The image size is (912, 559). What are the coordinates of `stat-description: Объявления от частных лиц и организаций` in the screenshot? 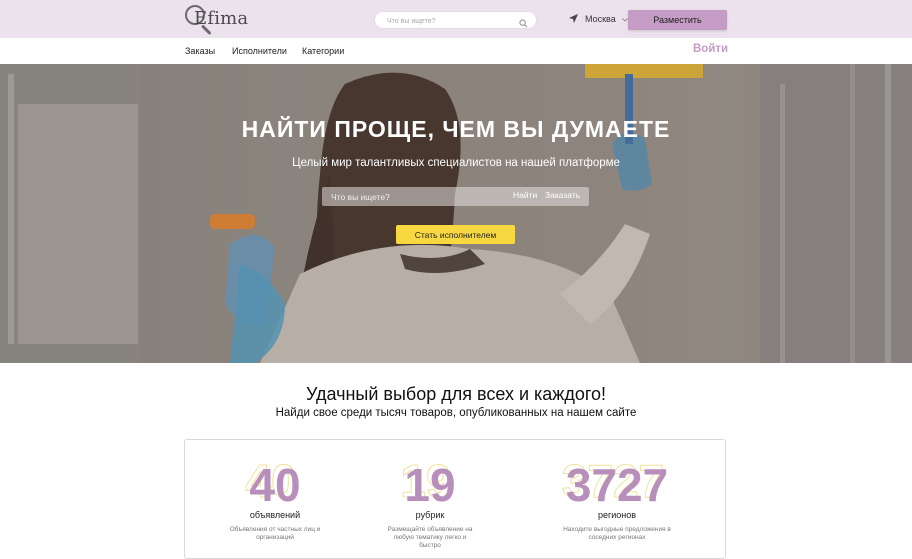 It's located at (275, 533).